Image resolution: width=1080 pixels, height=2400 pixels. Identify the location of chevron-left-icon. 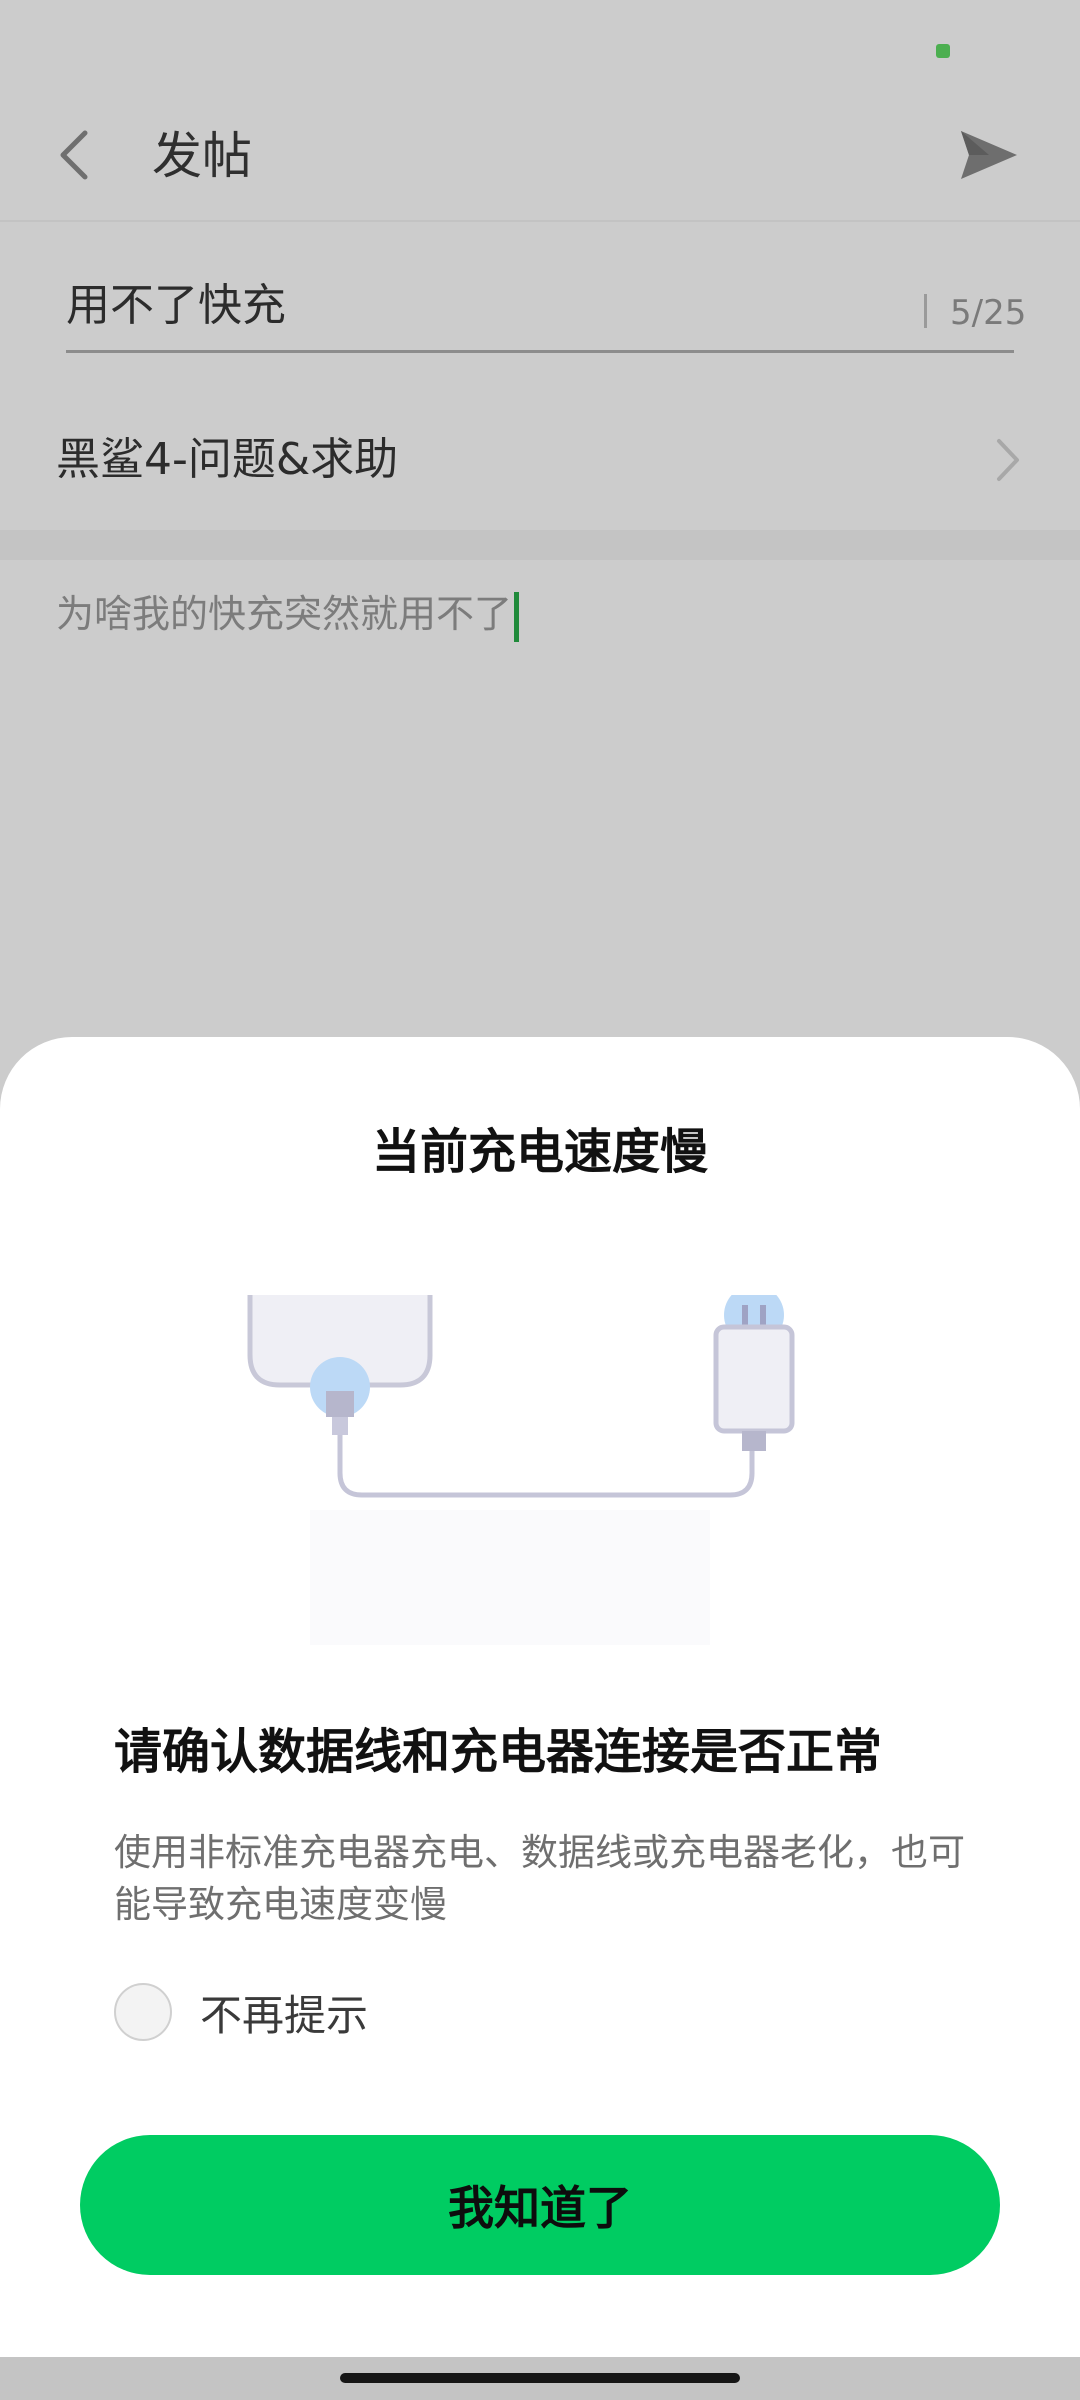
(74, 155).